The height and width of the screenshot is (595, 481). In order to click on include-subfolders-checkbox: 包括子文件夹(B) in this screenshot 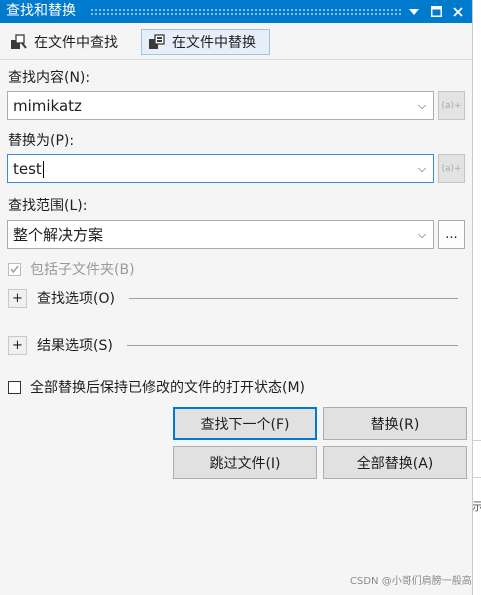, I will do `click(71, 269)`.